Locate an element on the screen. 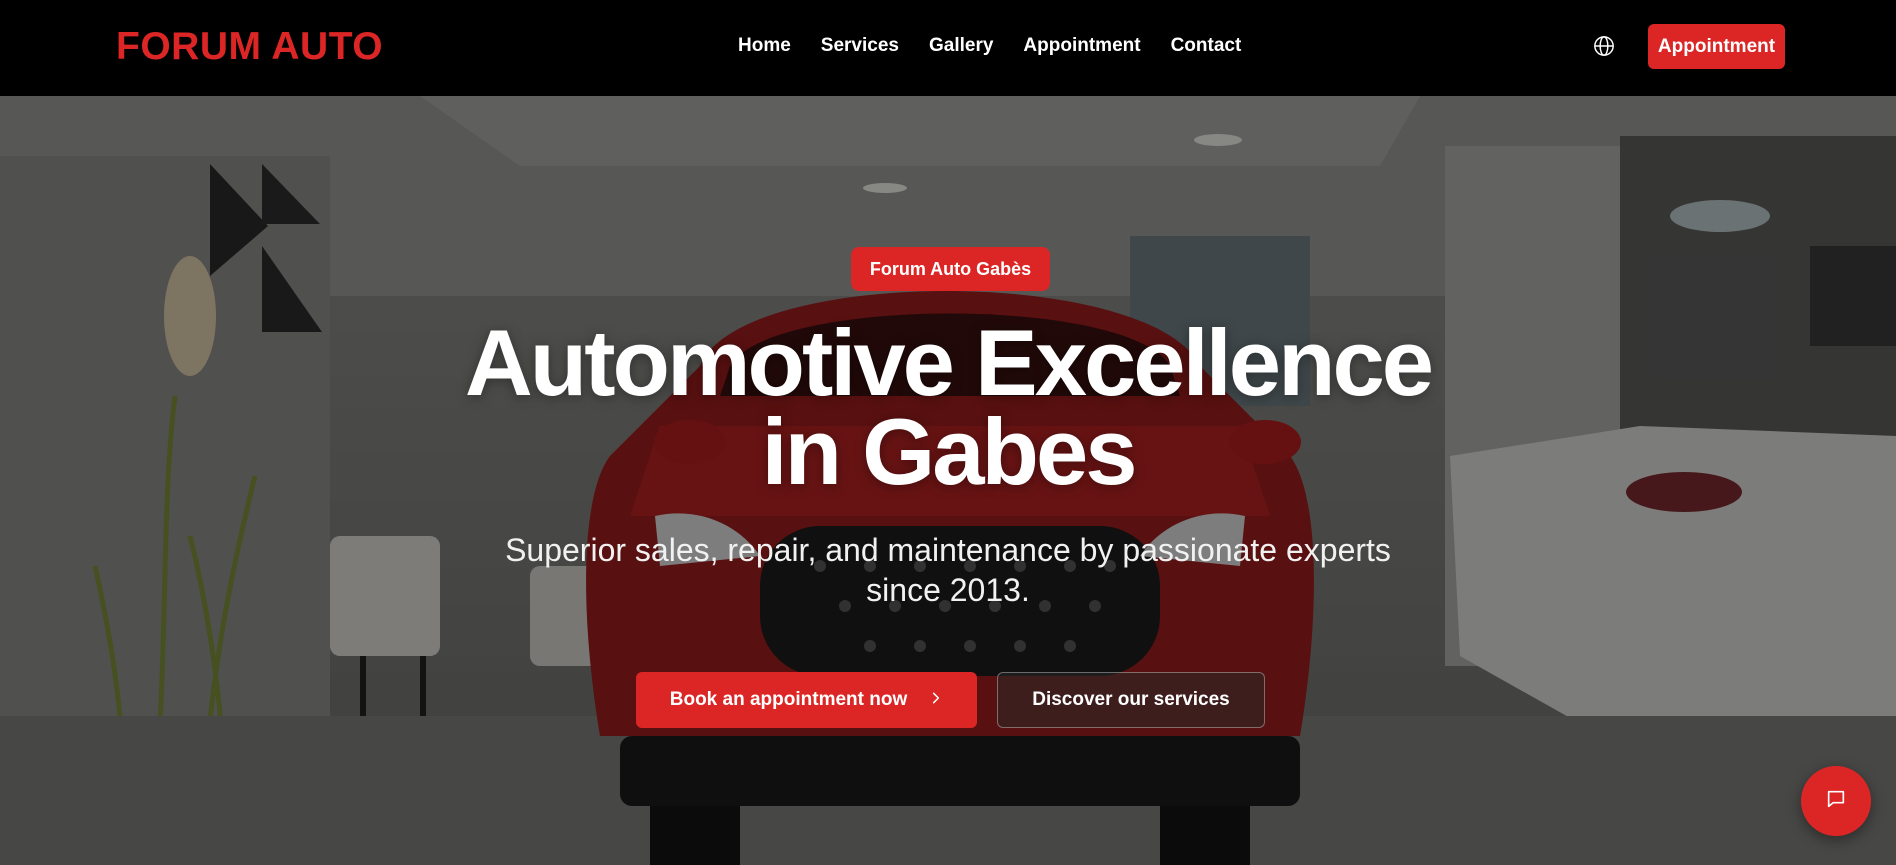 The height and width of the screenshot is (865, 1896). chevron-right-icon is located at coordinates (936, 700).